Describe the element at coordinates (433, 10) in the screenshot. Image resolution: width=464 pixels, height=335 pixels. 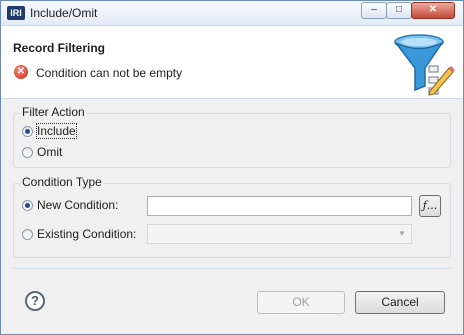
I see `close-button: ✕` at that location.